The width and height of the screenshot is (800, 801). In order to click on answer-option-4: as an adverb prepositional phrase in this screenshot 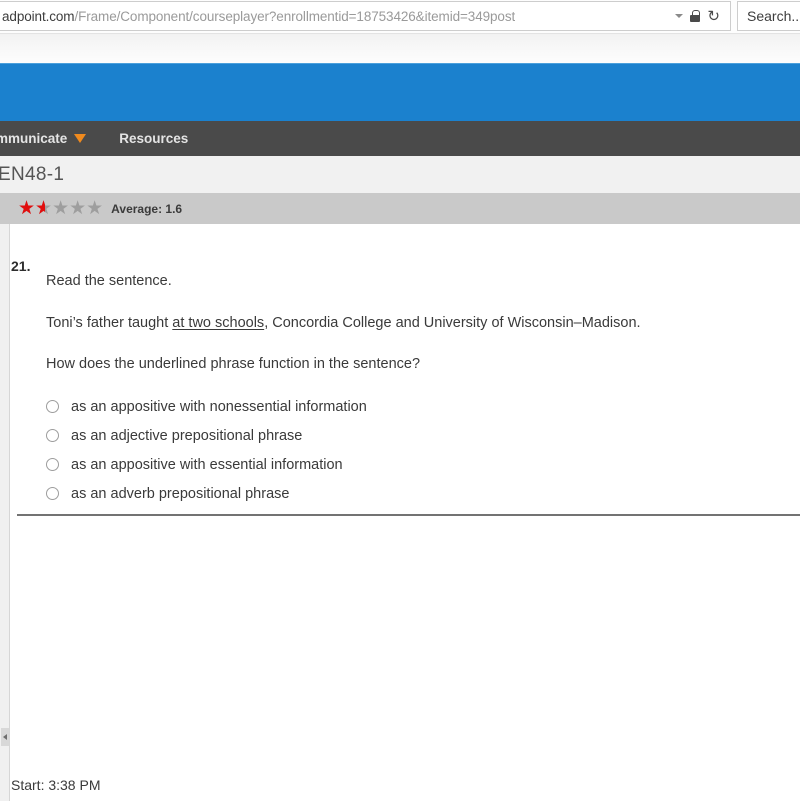, I will do `click(396, 493)`.